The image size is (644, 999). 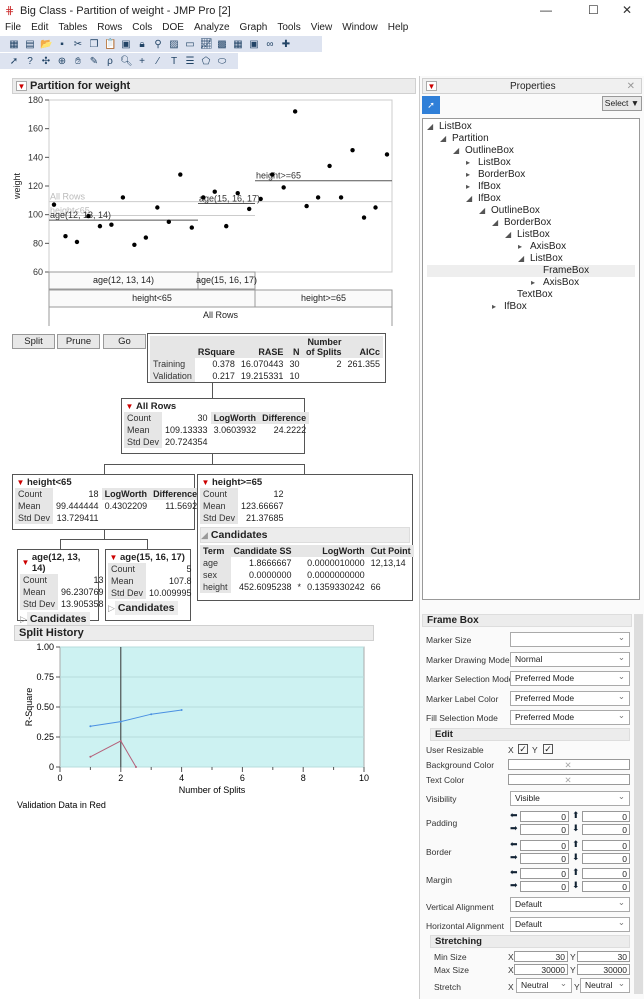 What do you see at coordinates (569, 764) in the screenshot?
I see `background-color-picker: ✕` at bounding box center [569, 764].